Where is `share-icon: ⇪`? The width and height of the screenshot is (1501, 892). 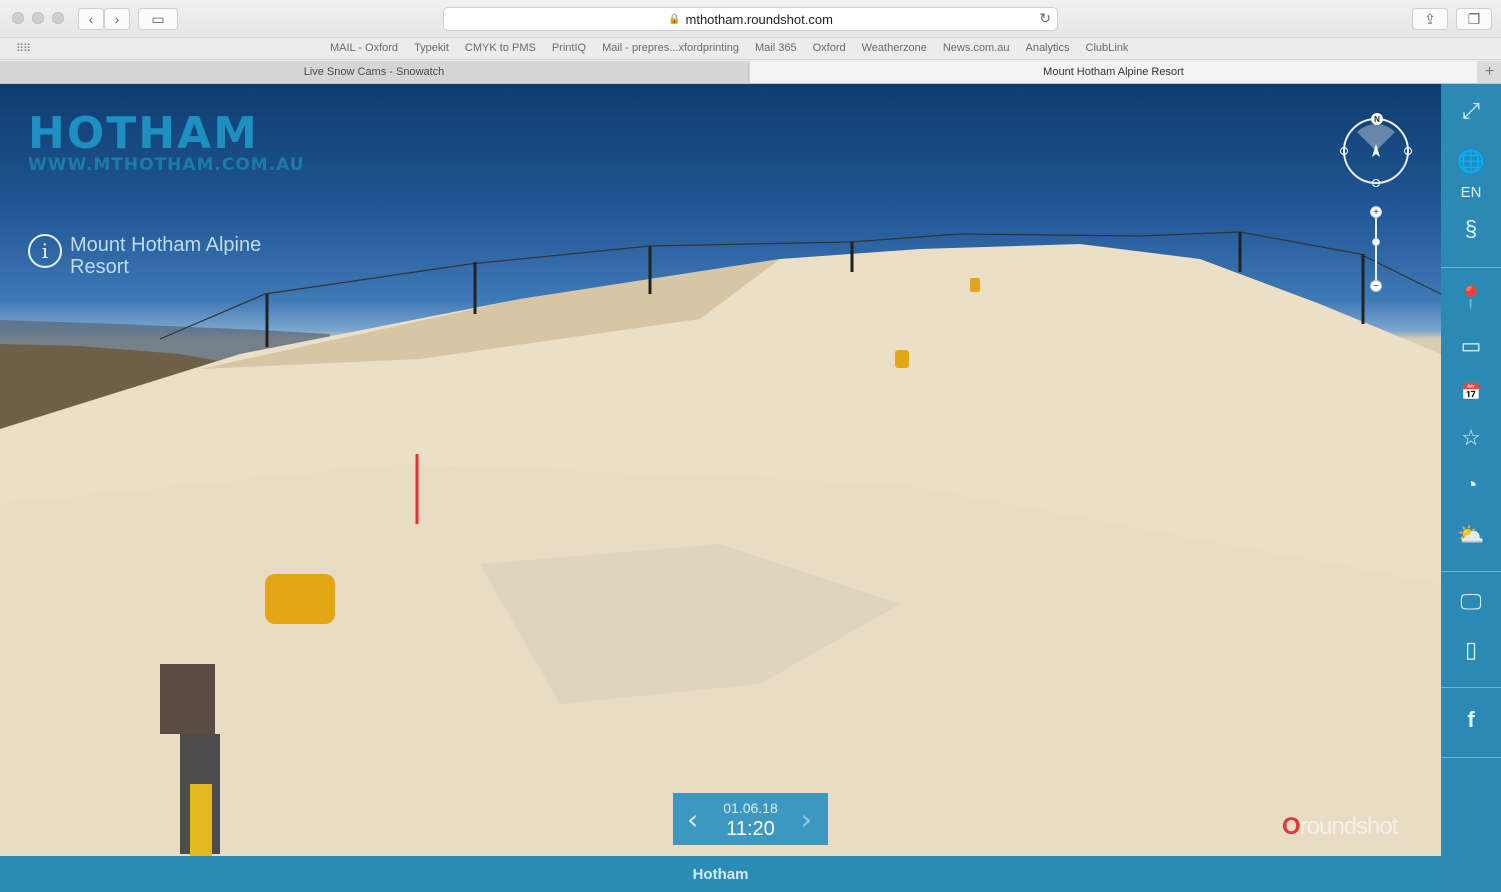
share-icon: ⇪ is located at coordinates (1430, 18).